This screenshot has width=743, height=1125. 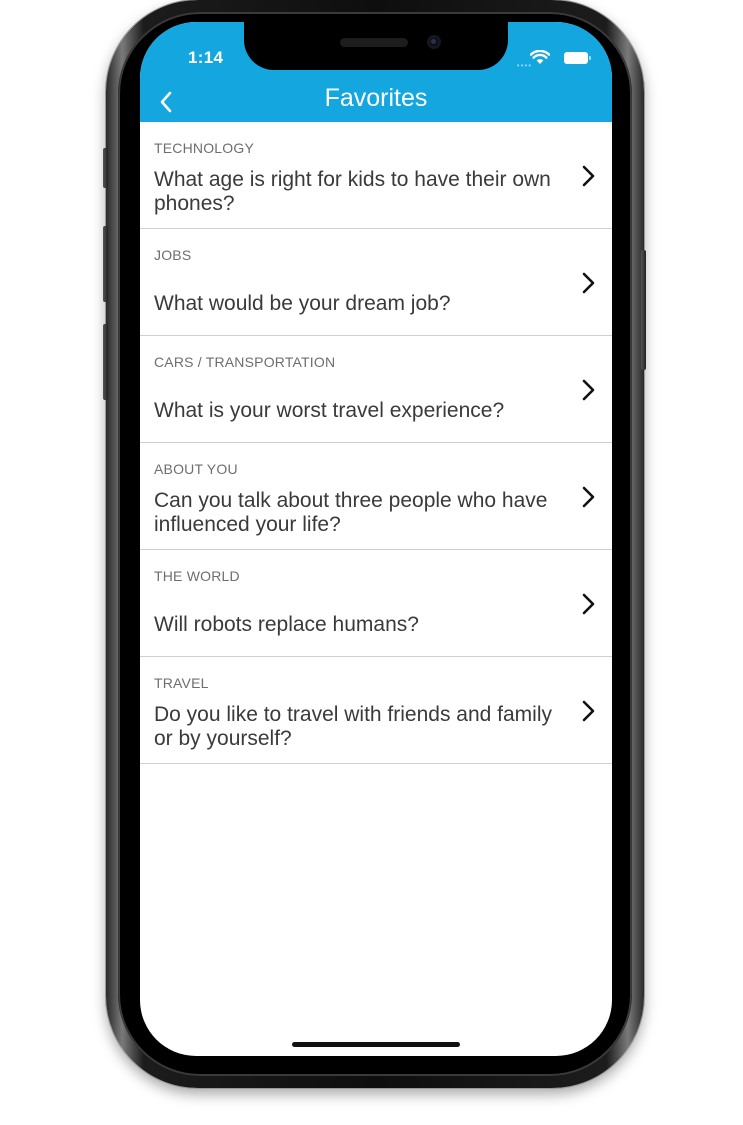 I want to click on category-label: CARS / TRANSPORTATION, so click(x=245, y=362).